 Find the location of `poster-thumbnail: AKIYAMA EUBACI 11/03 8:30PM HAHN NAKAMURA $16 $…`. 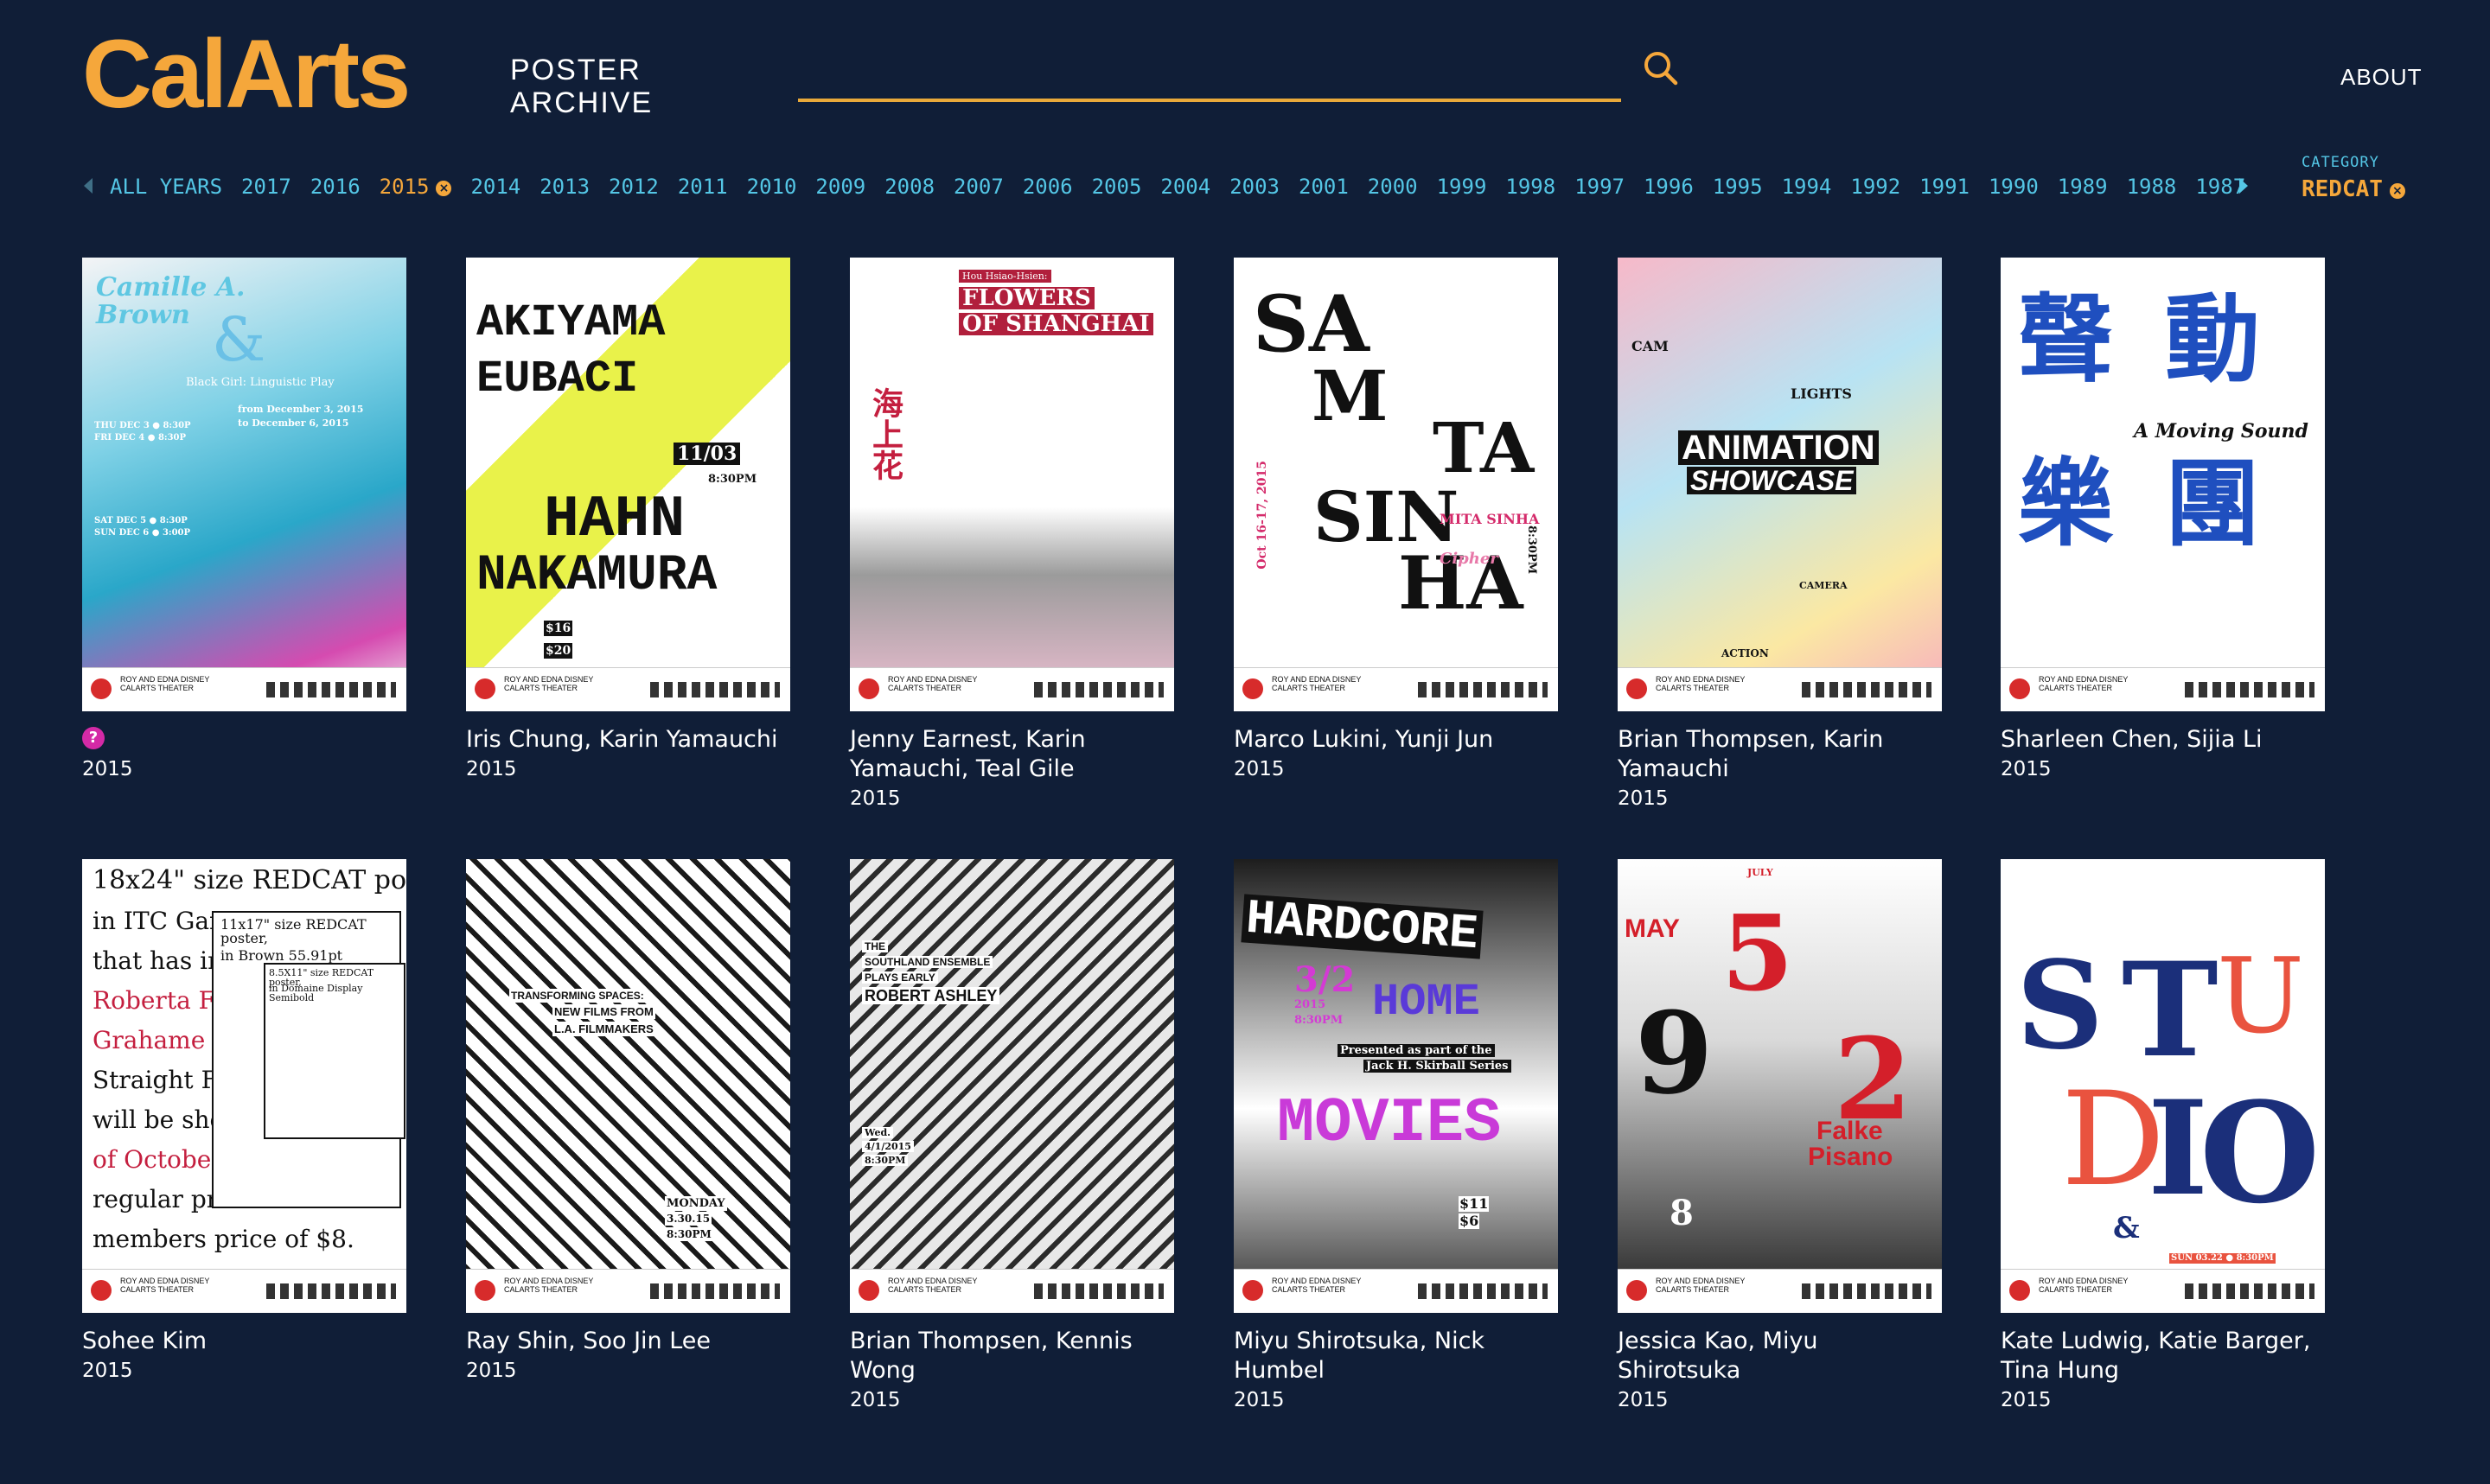

poster-thumbnail: AKIYAMA EUBACI 11/03 8:30PM HAHN NAKAMURA $16 $… is located at coordinates (628, 485).